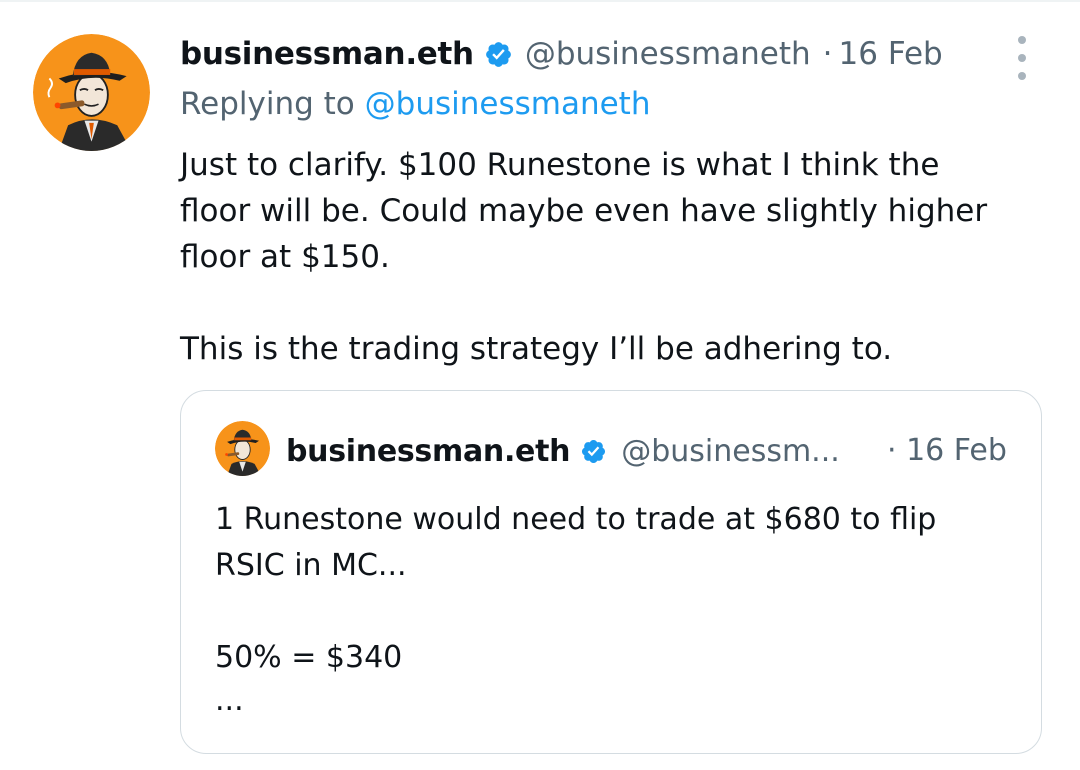 The image size is (1080, 770). What do you see at coordinates (540, 1) in the screenshot?
I see `top-divider` at bounding box center [540, 1].